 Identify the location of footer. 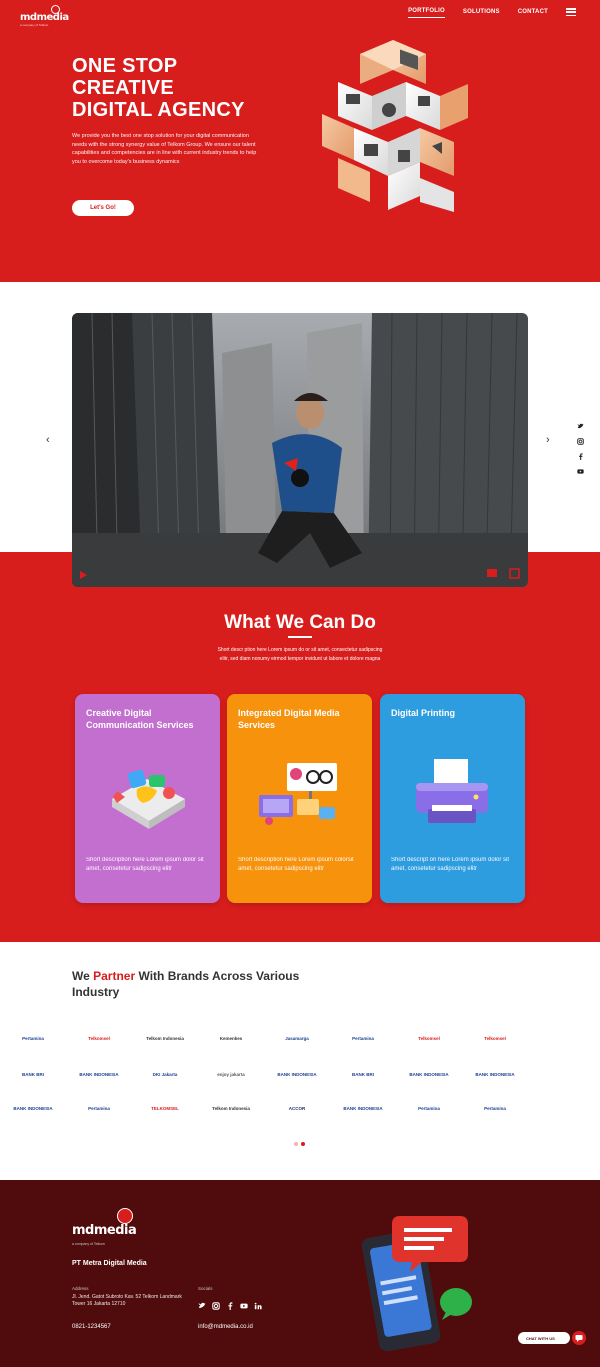
(300, 1273).